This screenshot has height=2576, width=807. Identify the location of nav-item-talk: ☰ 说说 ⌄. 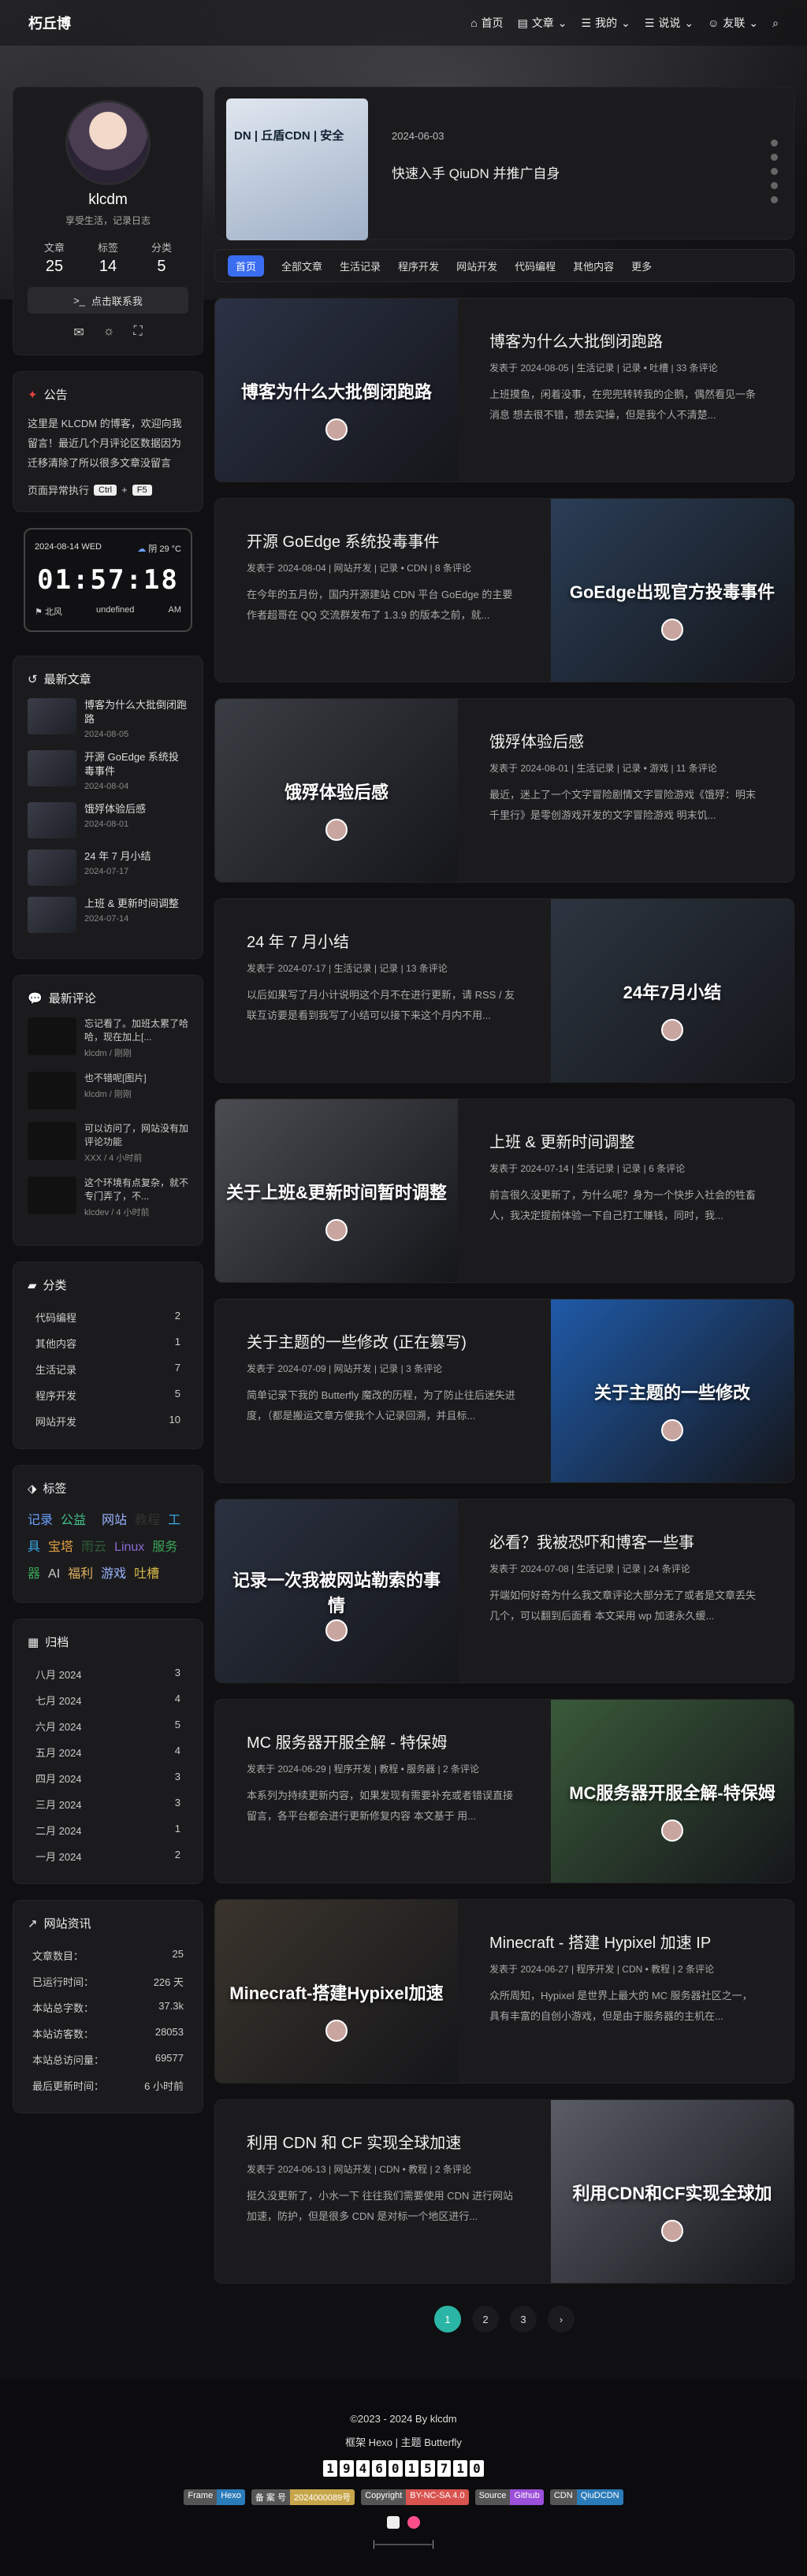
(669, 23).